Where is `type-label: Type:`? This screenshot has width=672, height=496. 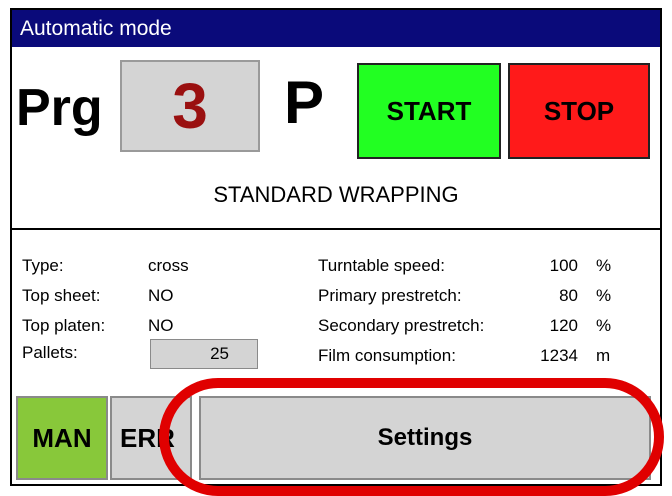 type-label: Type: is located at coordinates (43, 265).